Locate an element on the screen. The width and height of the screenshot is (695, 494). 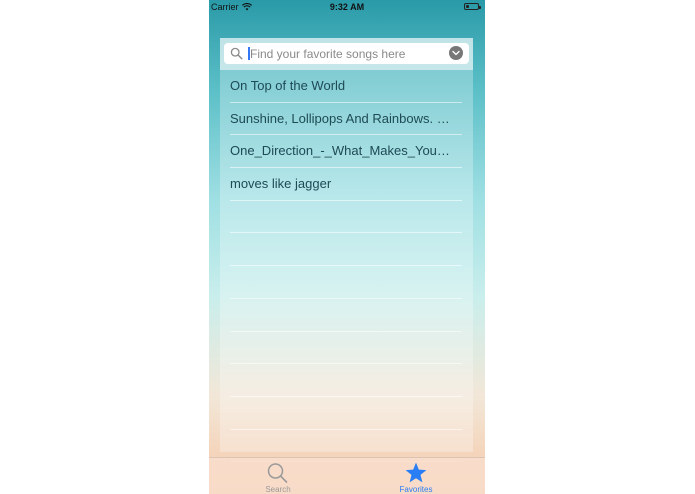
search-input is located at coordinates (345, 53).